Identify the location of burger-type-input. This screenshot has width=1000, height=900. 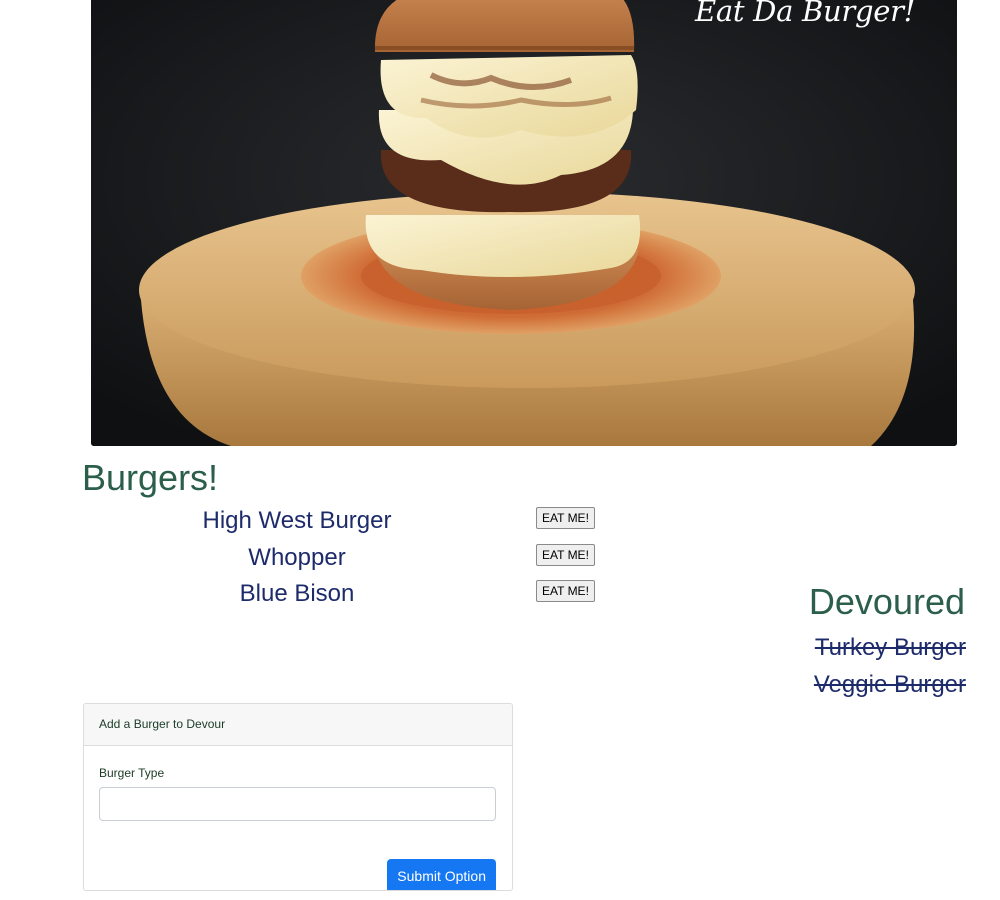
(297, 804).